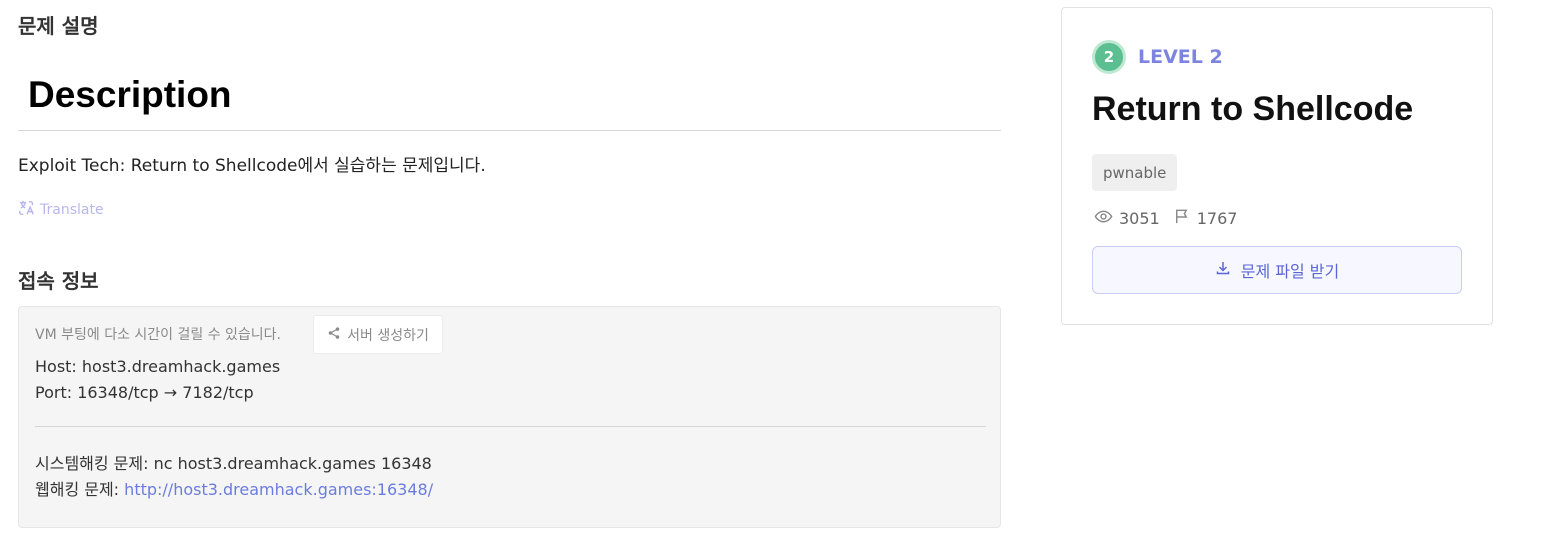 This screenshot has width=1541, height=533. I want to click on flag-icon, so click(1184, 218).